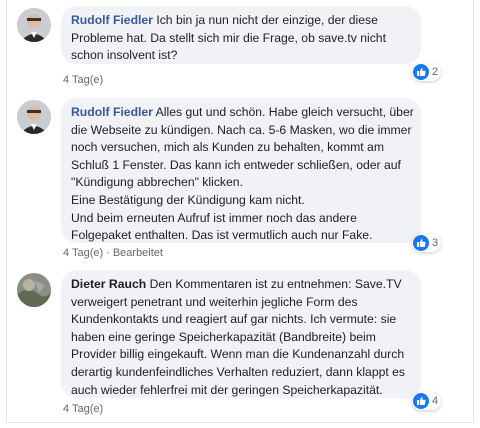 The height and width of the screenshot is (428, 480). I want to click on reaction-count-badge: 3, so click(427, 243).